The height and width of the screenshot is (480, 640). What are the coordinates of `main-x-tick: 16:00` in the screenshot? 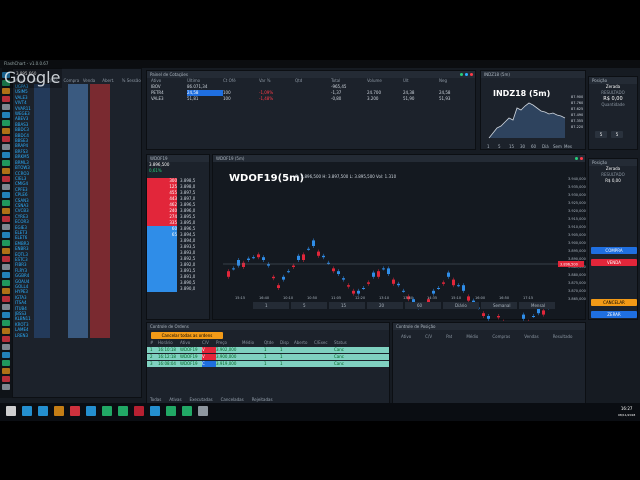 It's located at (480, 298).